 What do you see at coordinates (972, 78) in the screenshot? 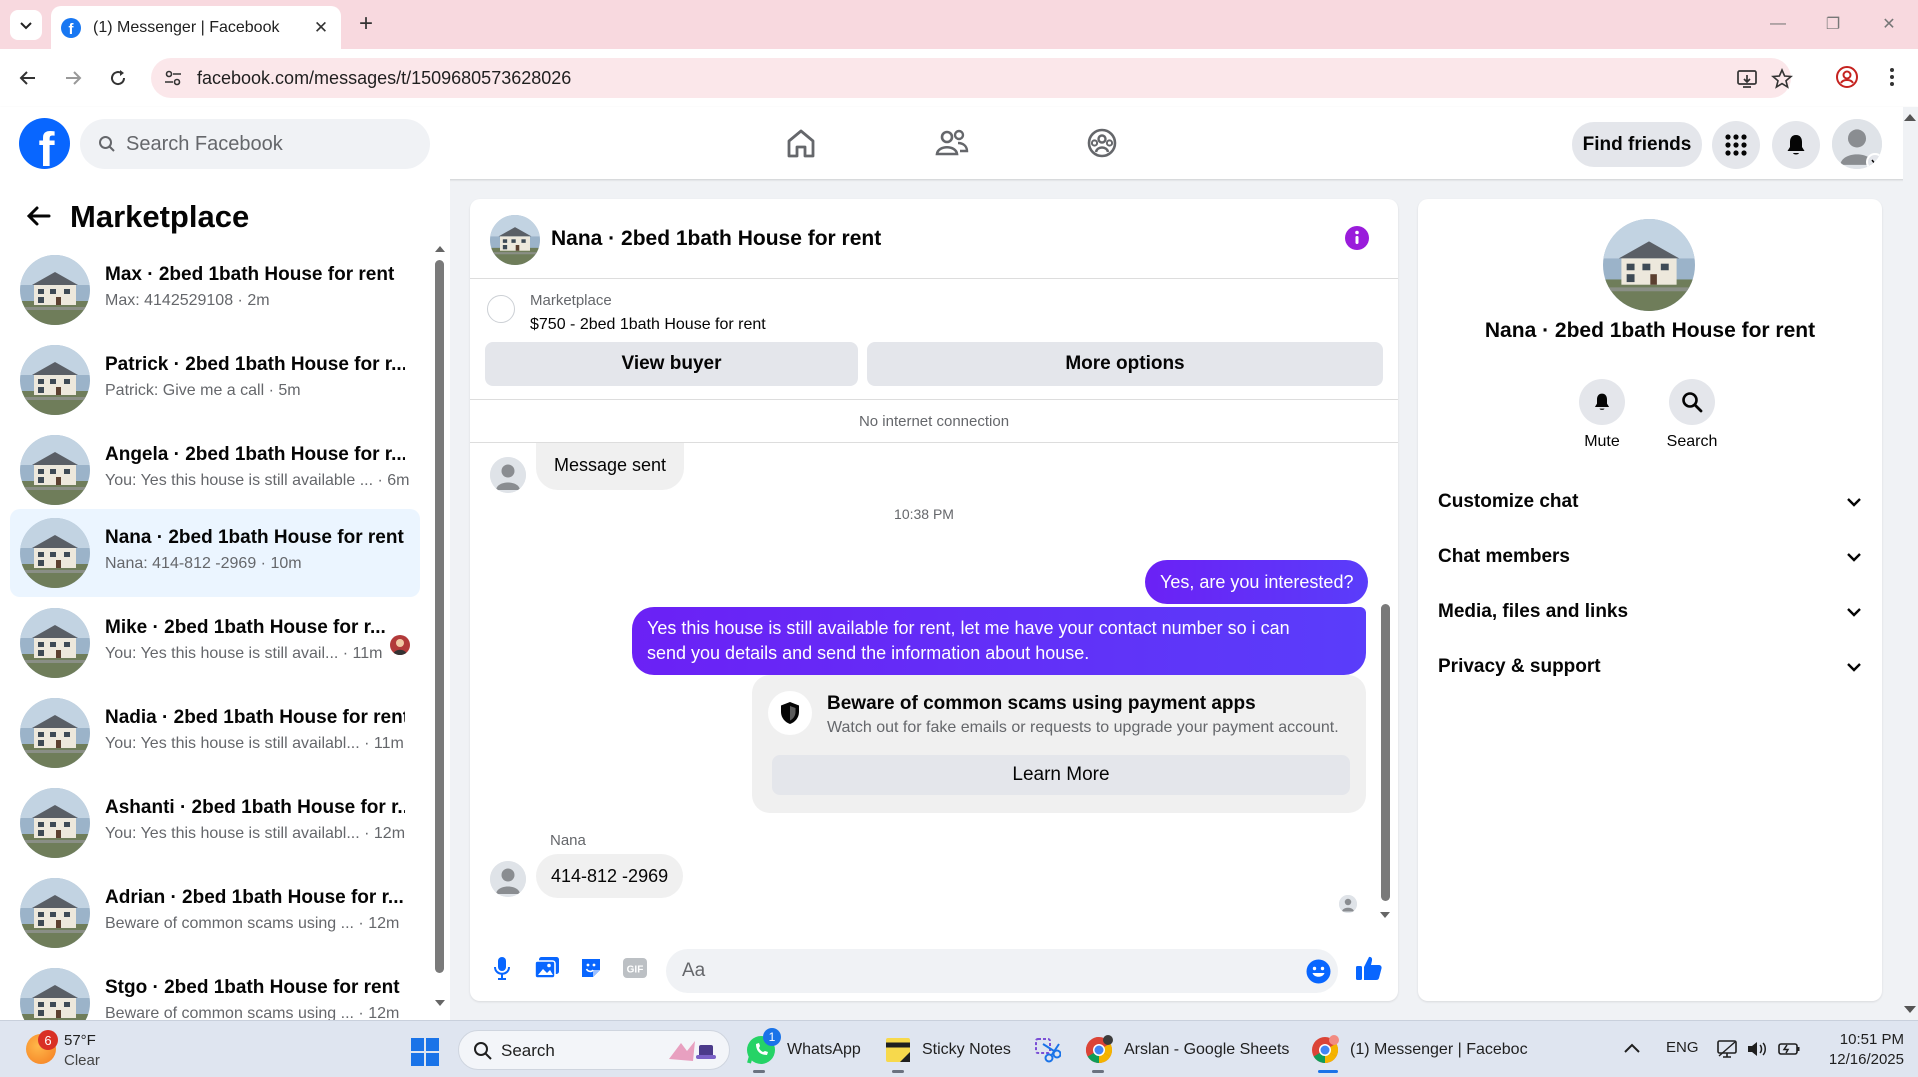
I see `address-bar: facebook.com/messages/t/1509680573628026` at bounding box center [972, 78].